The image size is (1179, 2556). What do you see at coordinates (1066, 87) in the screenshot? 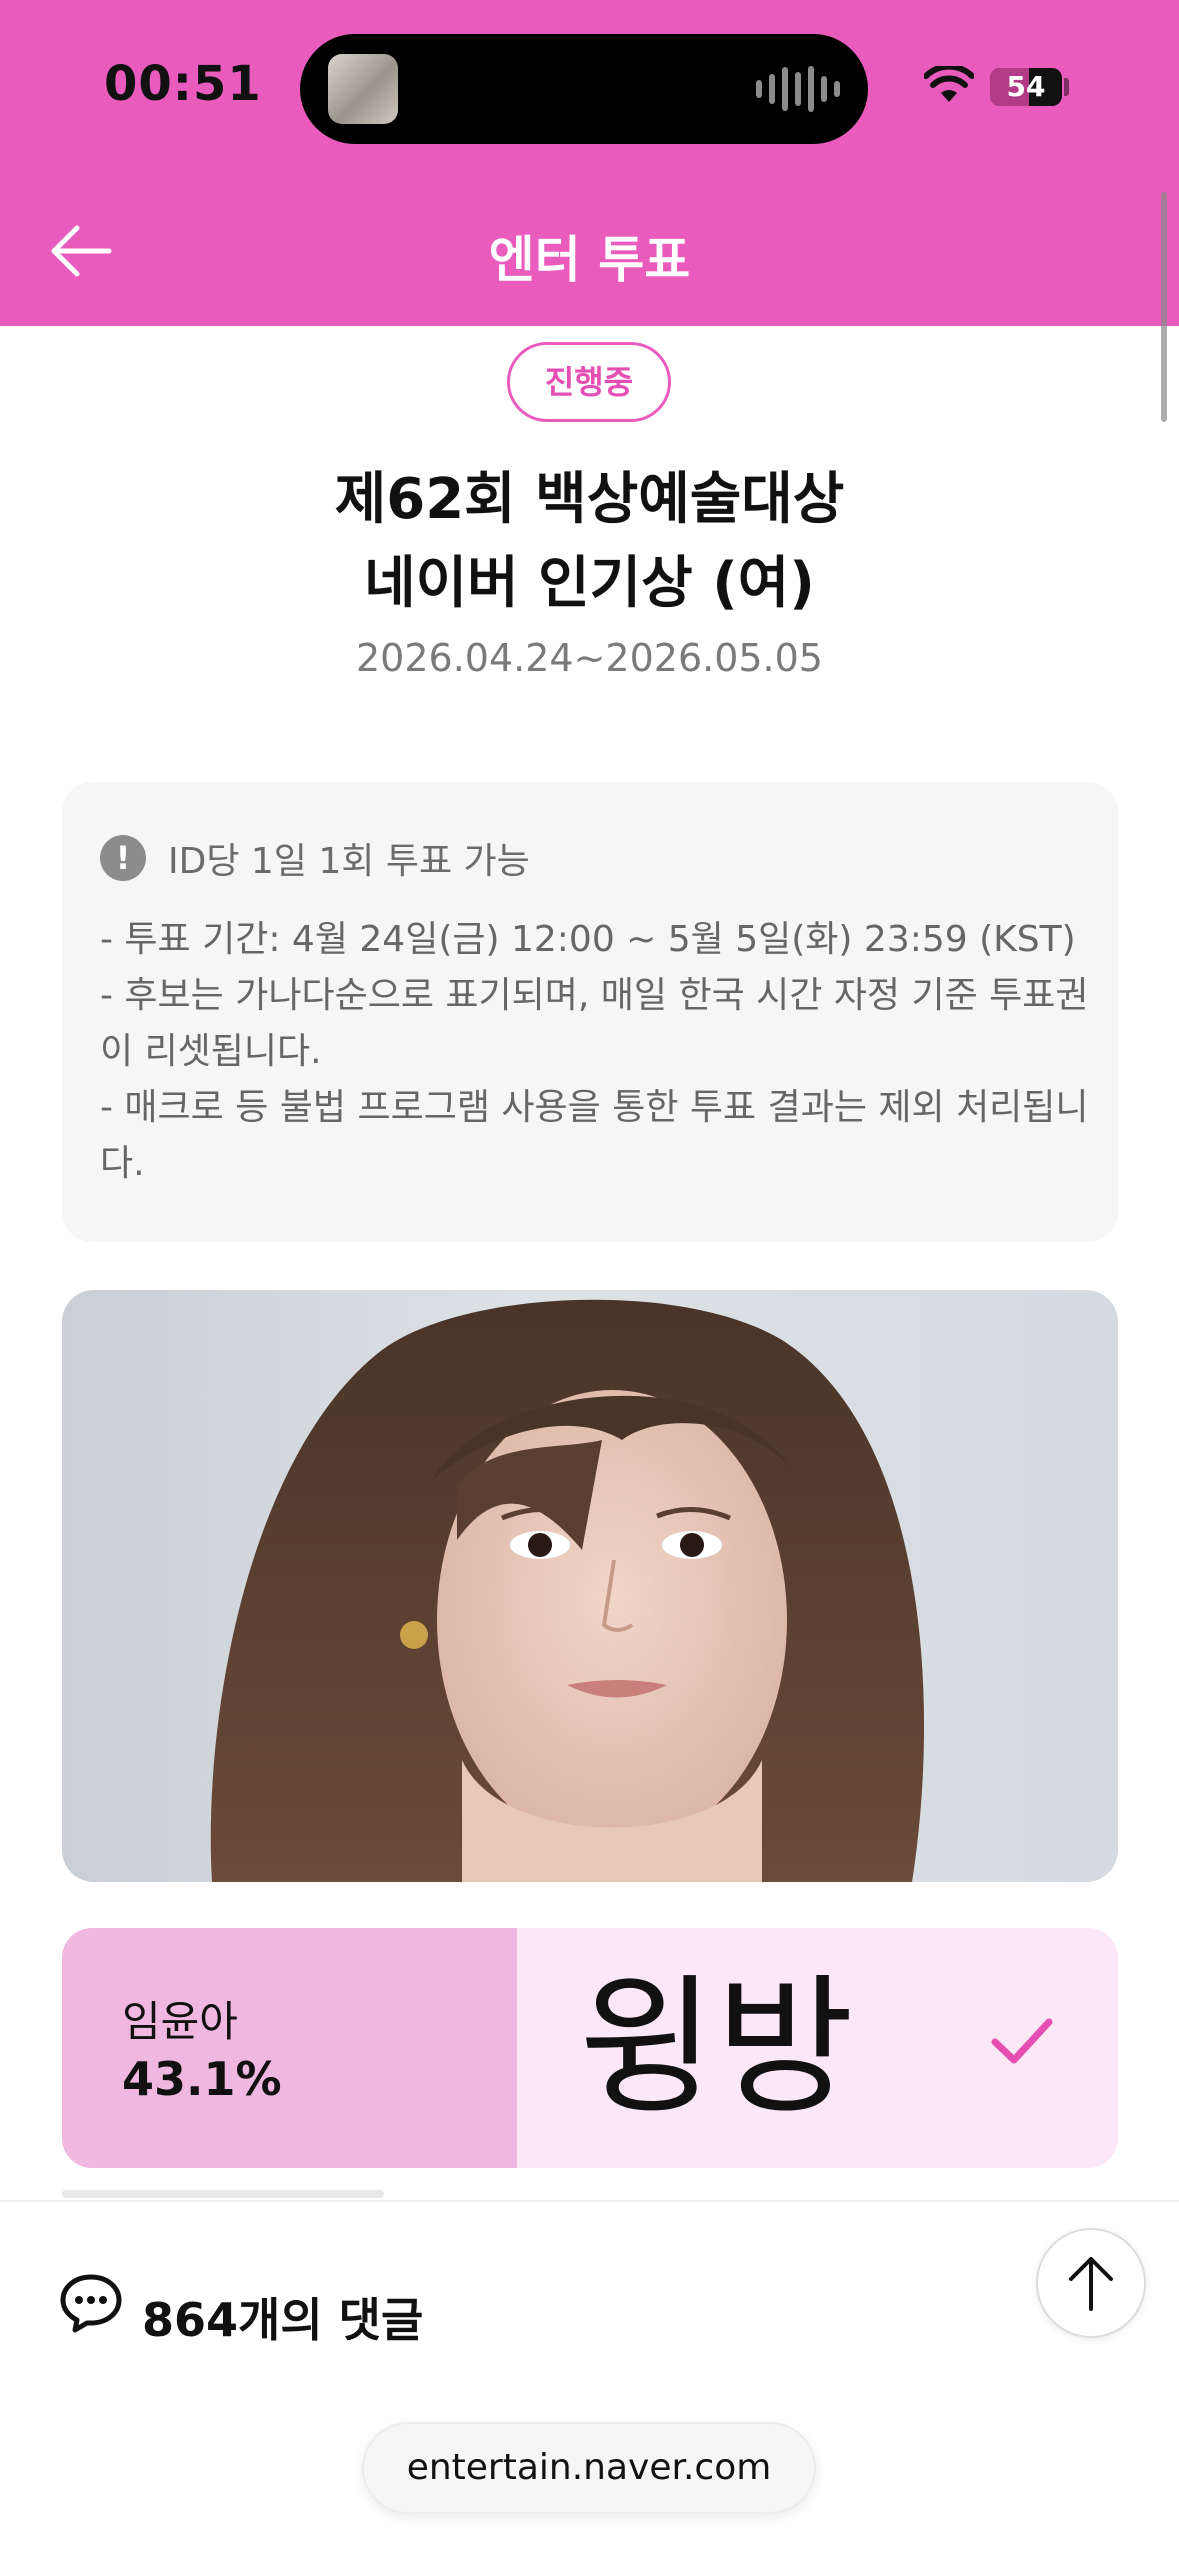
I see `battery-tip` at bounding box center [1066, 87].